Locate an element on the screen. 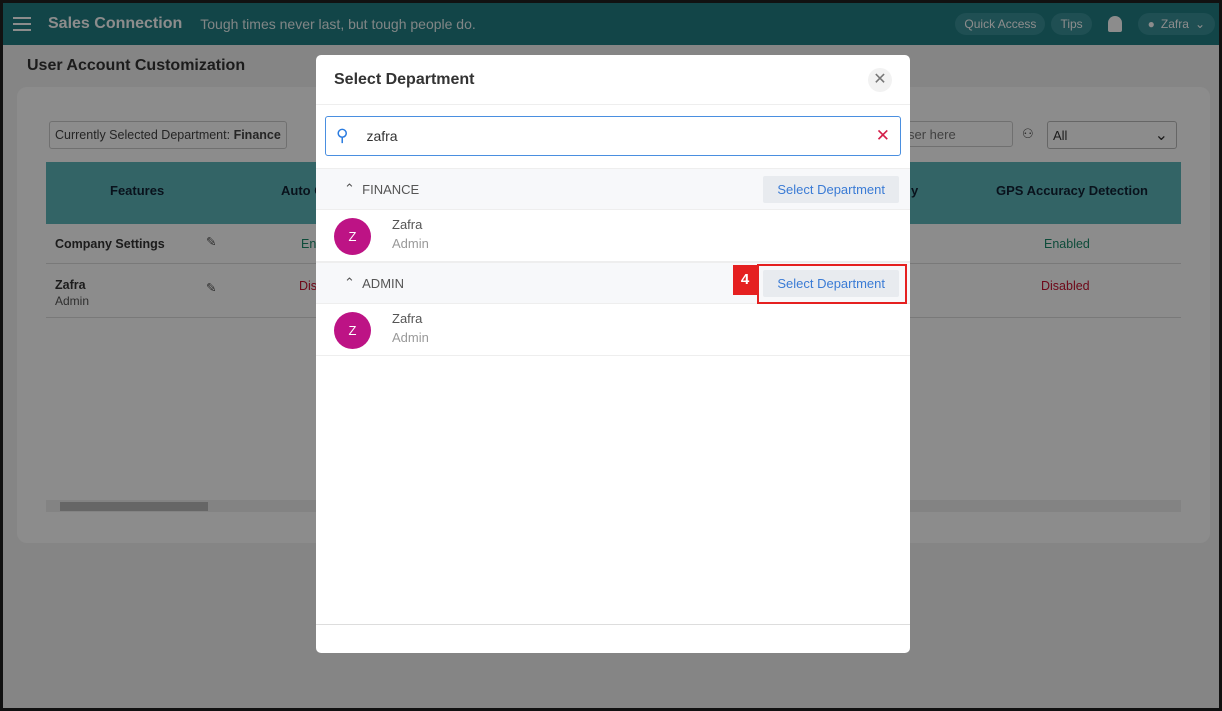 The height and width of the screenshot is (711, 1222). select-department-button: Select Department is located at coordinates (831, 189).